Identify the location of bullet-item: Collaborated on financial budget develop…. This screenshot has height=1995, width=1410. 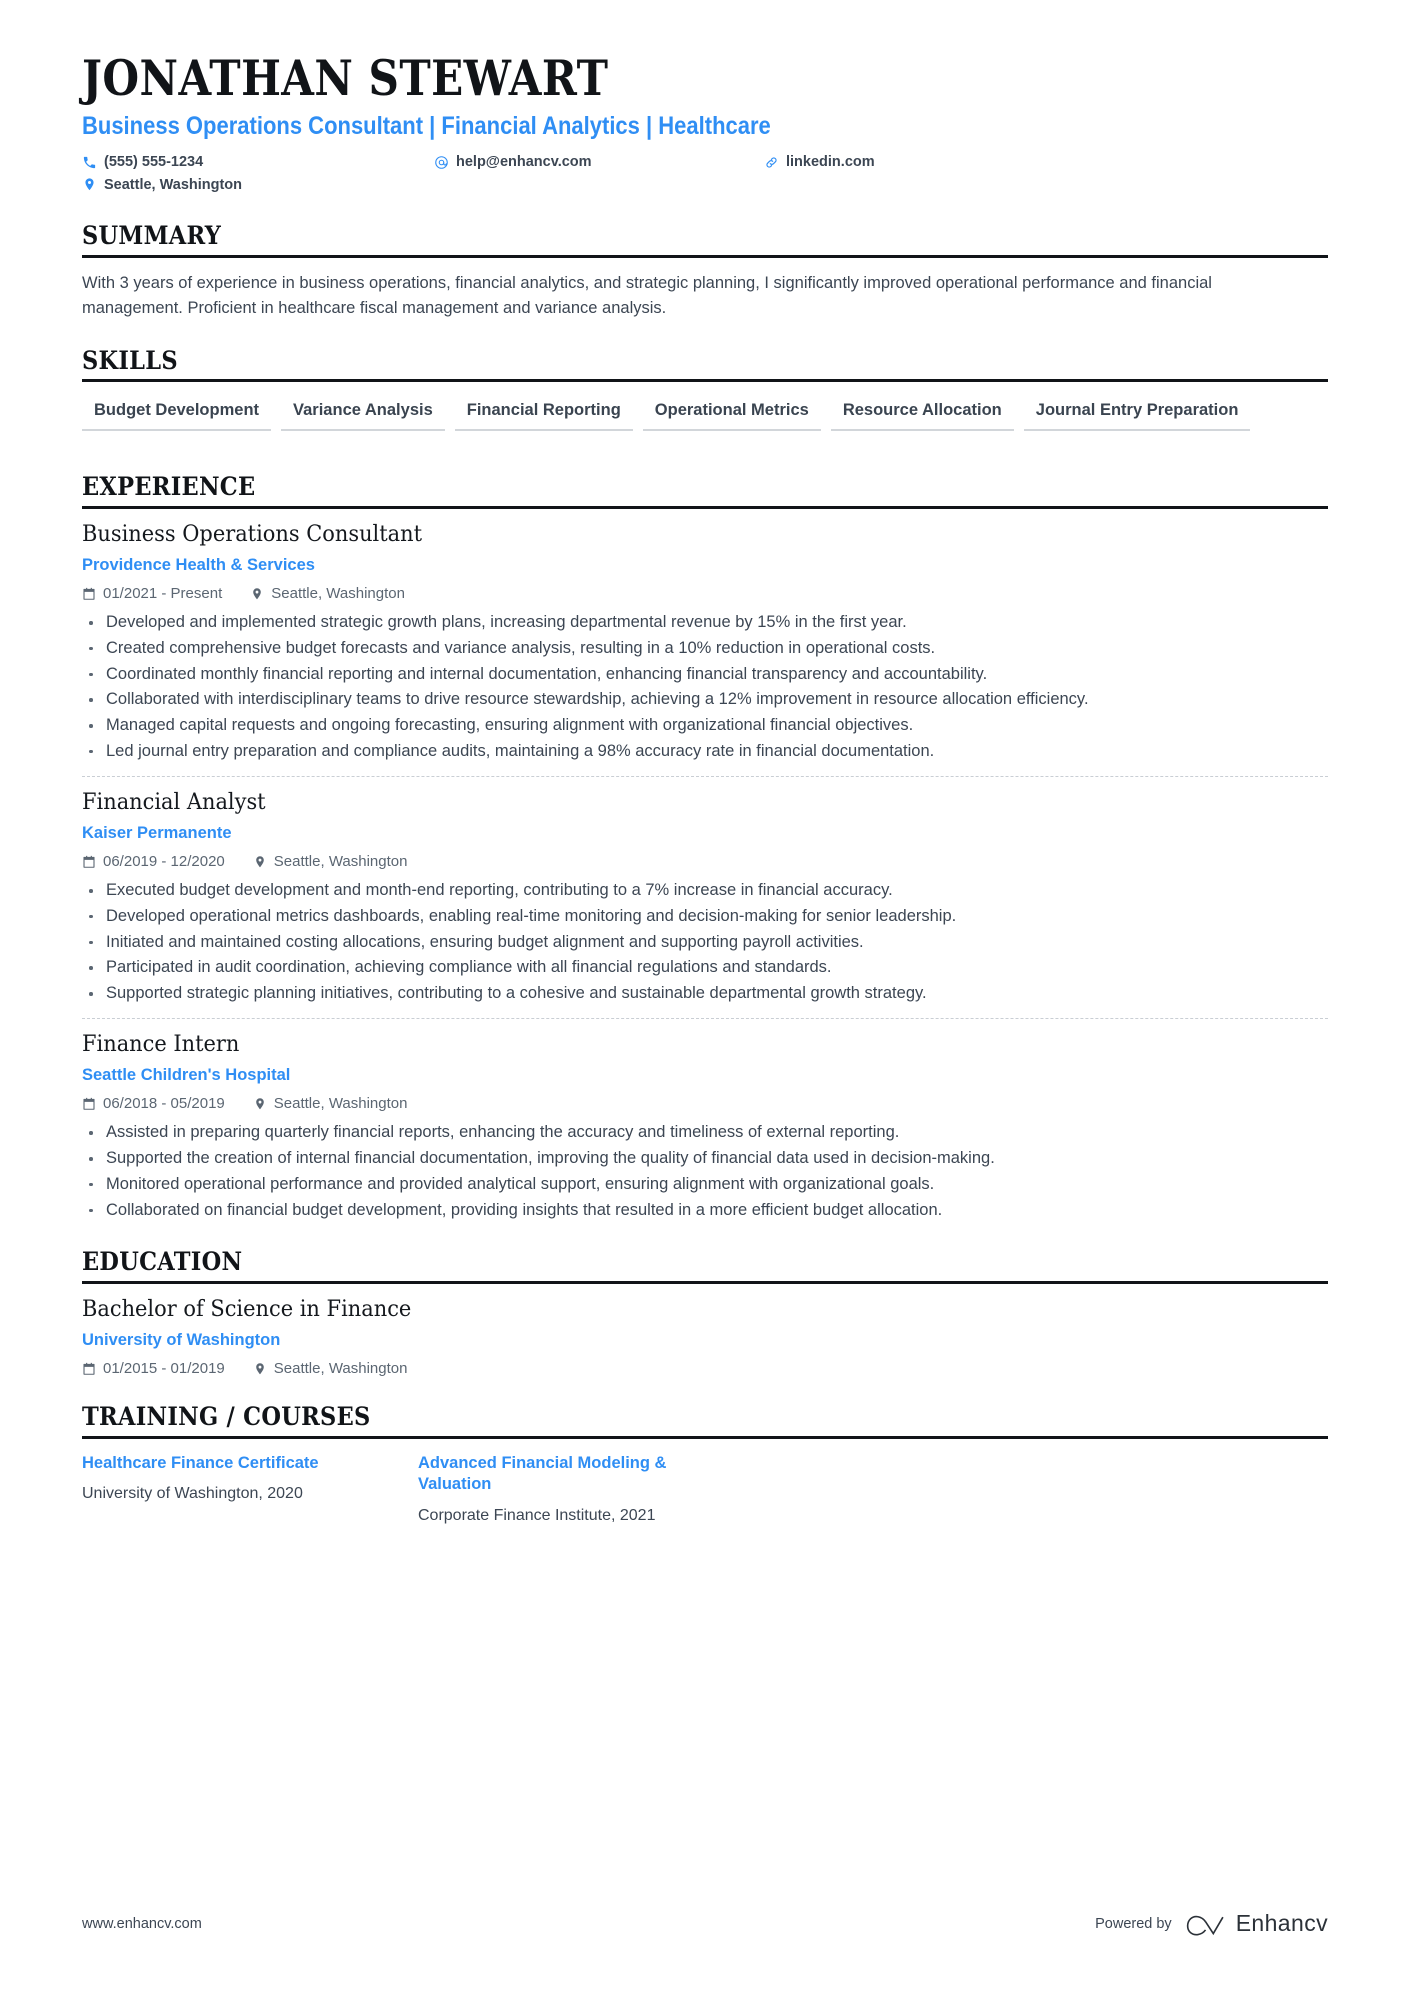
(674, 1210).